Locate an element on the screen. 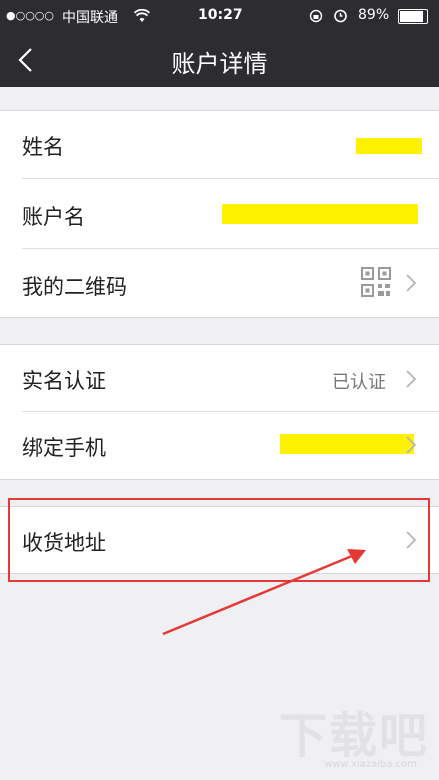  watermark-url: www.xiazaiba.com is located at coordinates (370, 764).